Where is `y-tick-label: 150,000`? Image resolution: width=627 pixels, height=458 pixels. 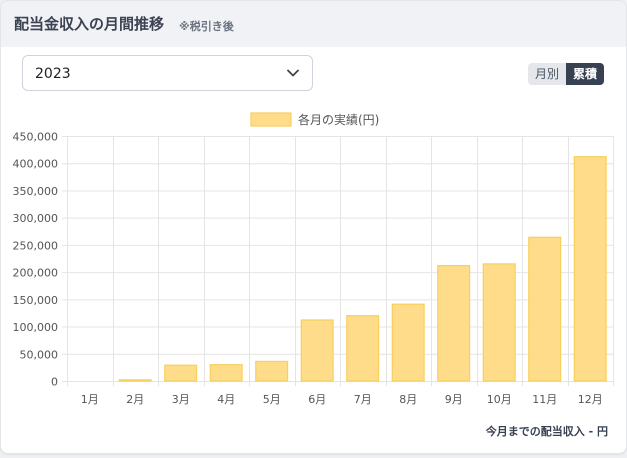
y-tick-label: 150,000 is located at coordinates (36, 300).